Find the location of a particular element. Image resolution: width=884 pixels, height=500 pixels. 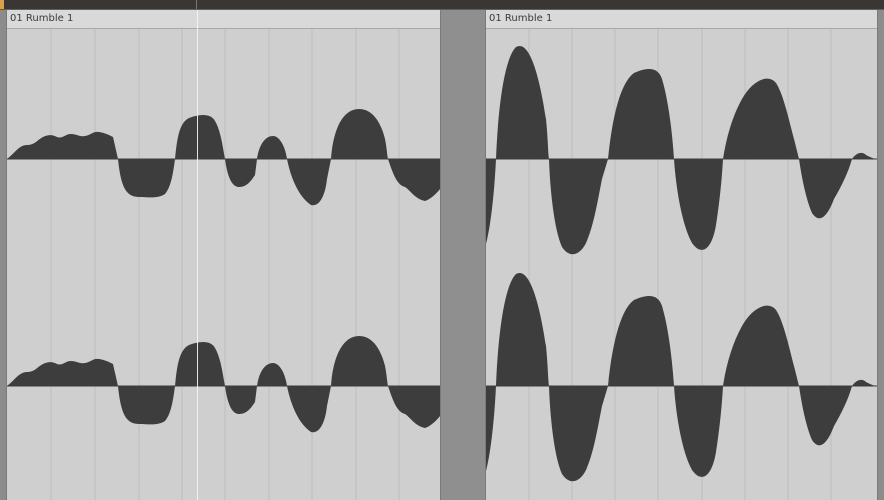

waveform-channel-right is located at coordinates (223, 384).